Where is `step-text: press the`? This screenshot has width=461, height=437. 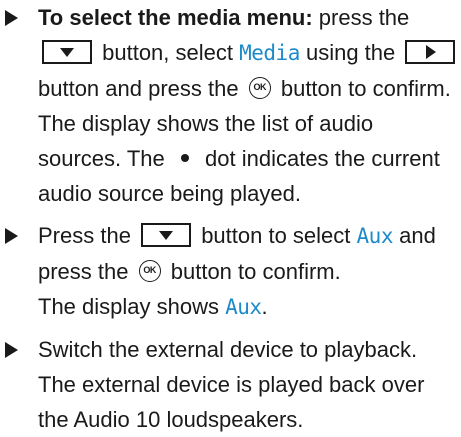 step-text: press the is located at coordinates (364, 17).